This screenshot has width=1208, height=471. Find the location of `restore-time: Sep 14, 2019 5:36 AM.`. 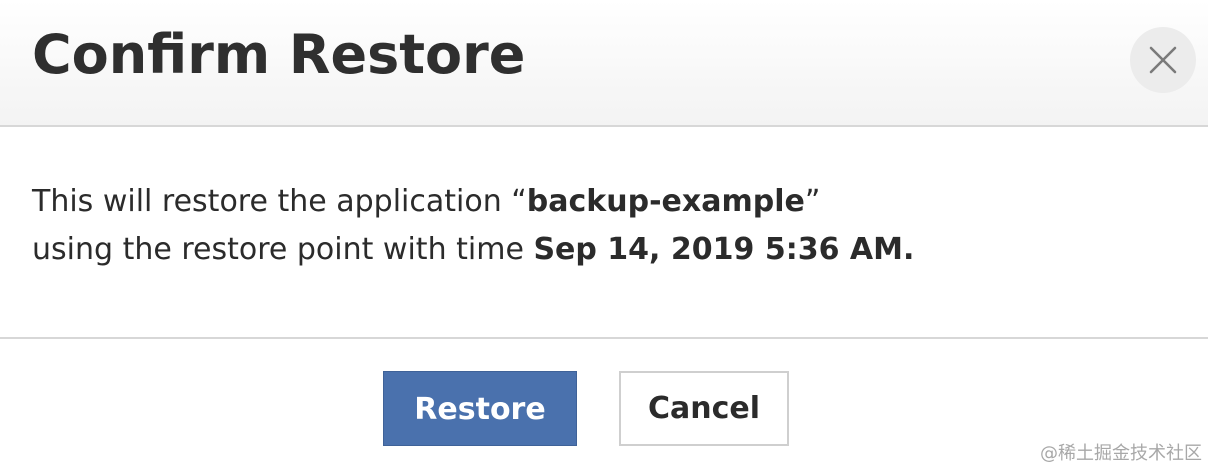

restore-time: Sep 14, 2019 5:36 AM. is located at coordinates (724, 249).